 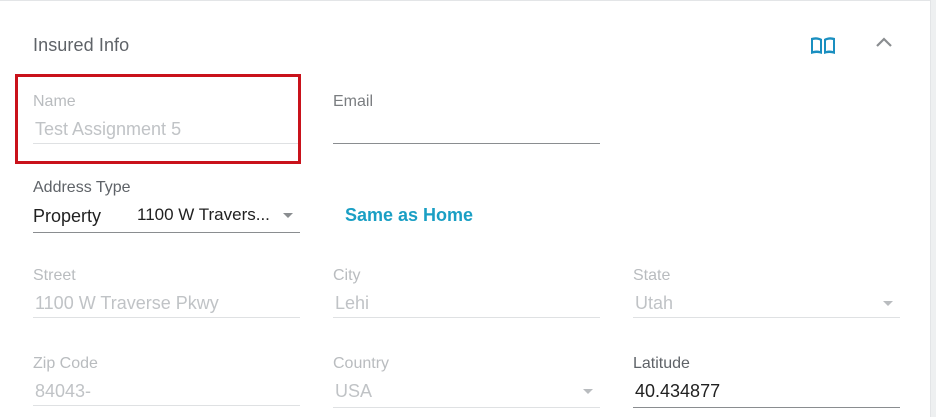 I want to click on zip-code-field: Zip Code 84043-, so click(x=166, y=381).